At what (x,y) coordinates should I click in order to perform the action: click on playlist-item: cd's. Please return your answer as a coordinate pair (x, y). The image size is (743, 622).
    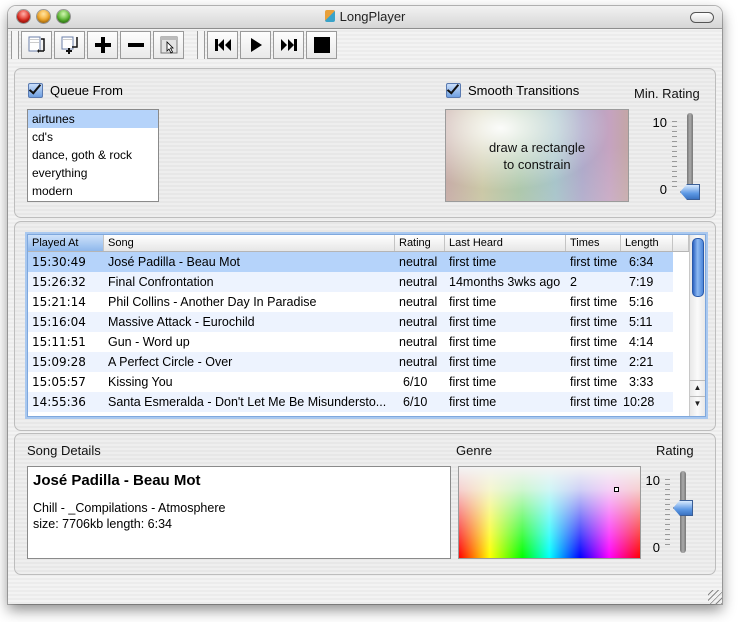
    Looking at the image, I should click on (93, 137).